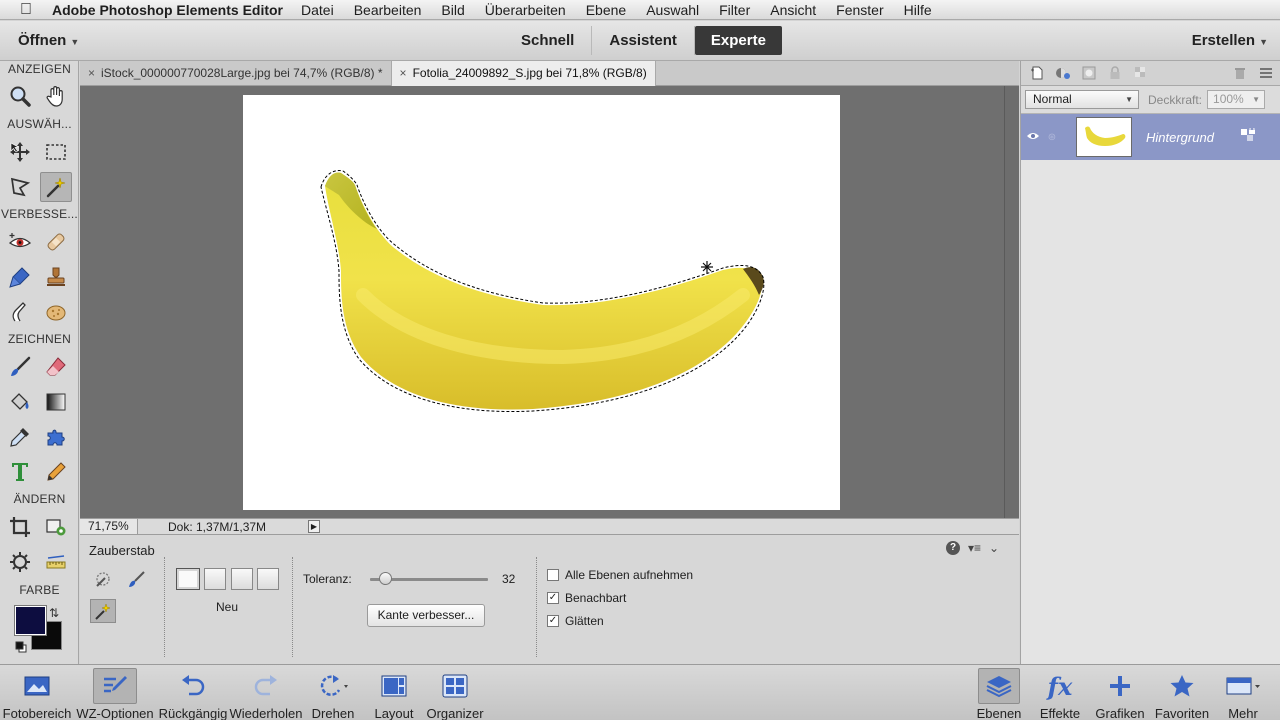 Image resolution: width=1280 pixels, height=720 pixels. What do you see at coordinates (1236, 99) in the screenshot?
I see `opacity-field: 100% ▼` at bounding box center [1236, 99].